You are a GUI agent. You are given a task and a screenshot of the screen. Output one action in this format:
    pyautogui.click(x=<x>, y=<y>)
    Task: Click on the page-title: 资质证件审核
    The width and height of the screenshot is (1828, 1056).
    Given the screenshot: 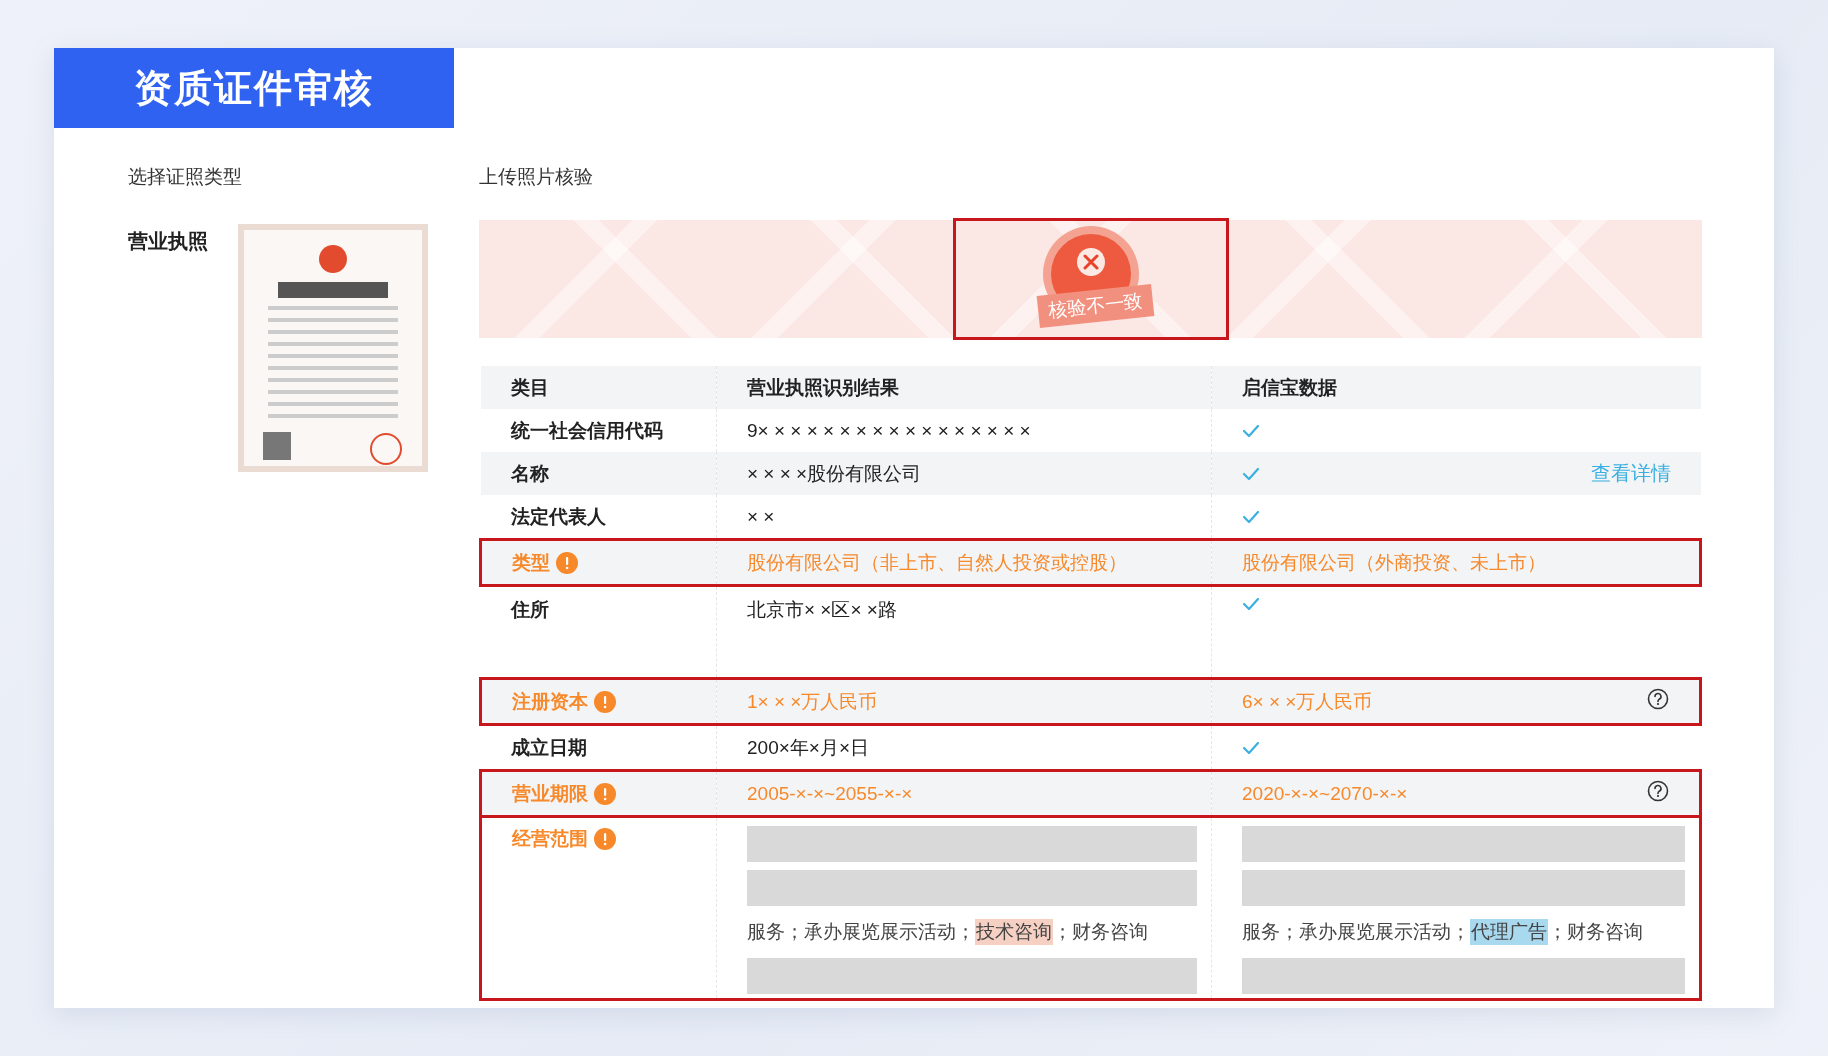 What is the action you would take?
    pyautogui.click(x=254, y=88)
    